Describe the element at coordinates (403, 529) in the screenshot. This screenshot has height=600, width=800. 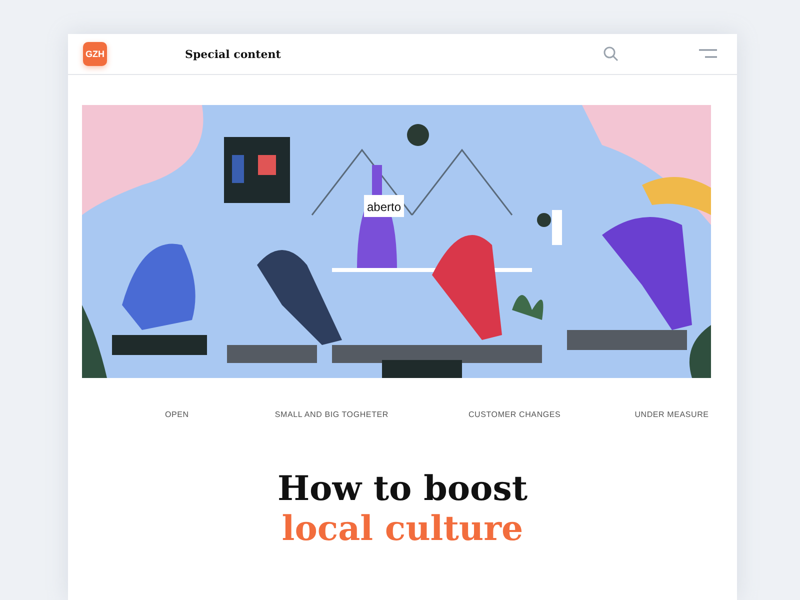
I see `headline-accent: local culture` at that location.